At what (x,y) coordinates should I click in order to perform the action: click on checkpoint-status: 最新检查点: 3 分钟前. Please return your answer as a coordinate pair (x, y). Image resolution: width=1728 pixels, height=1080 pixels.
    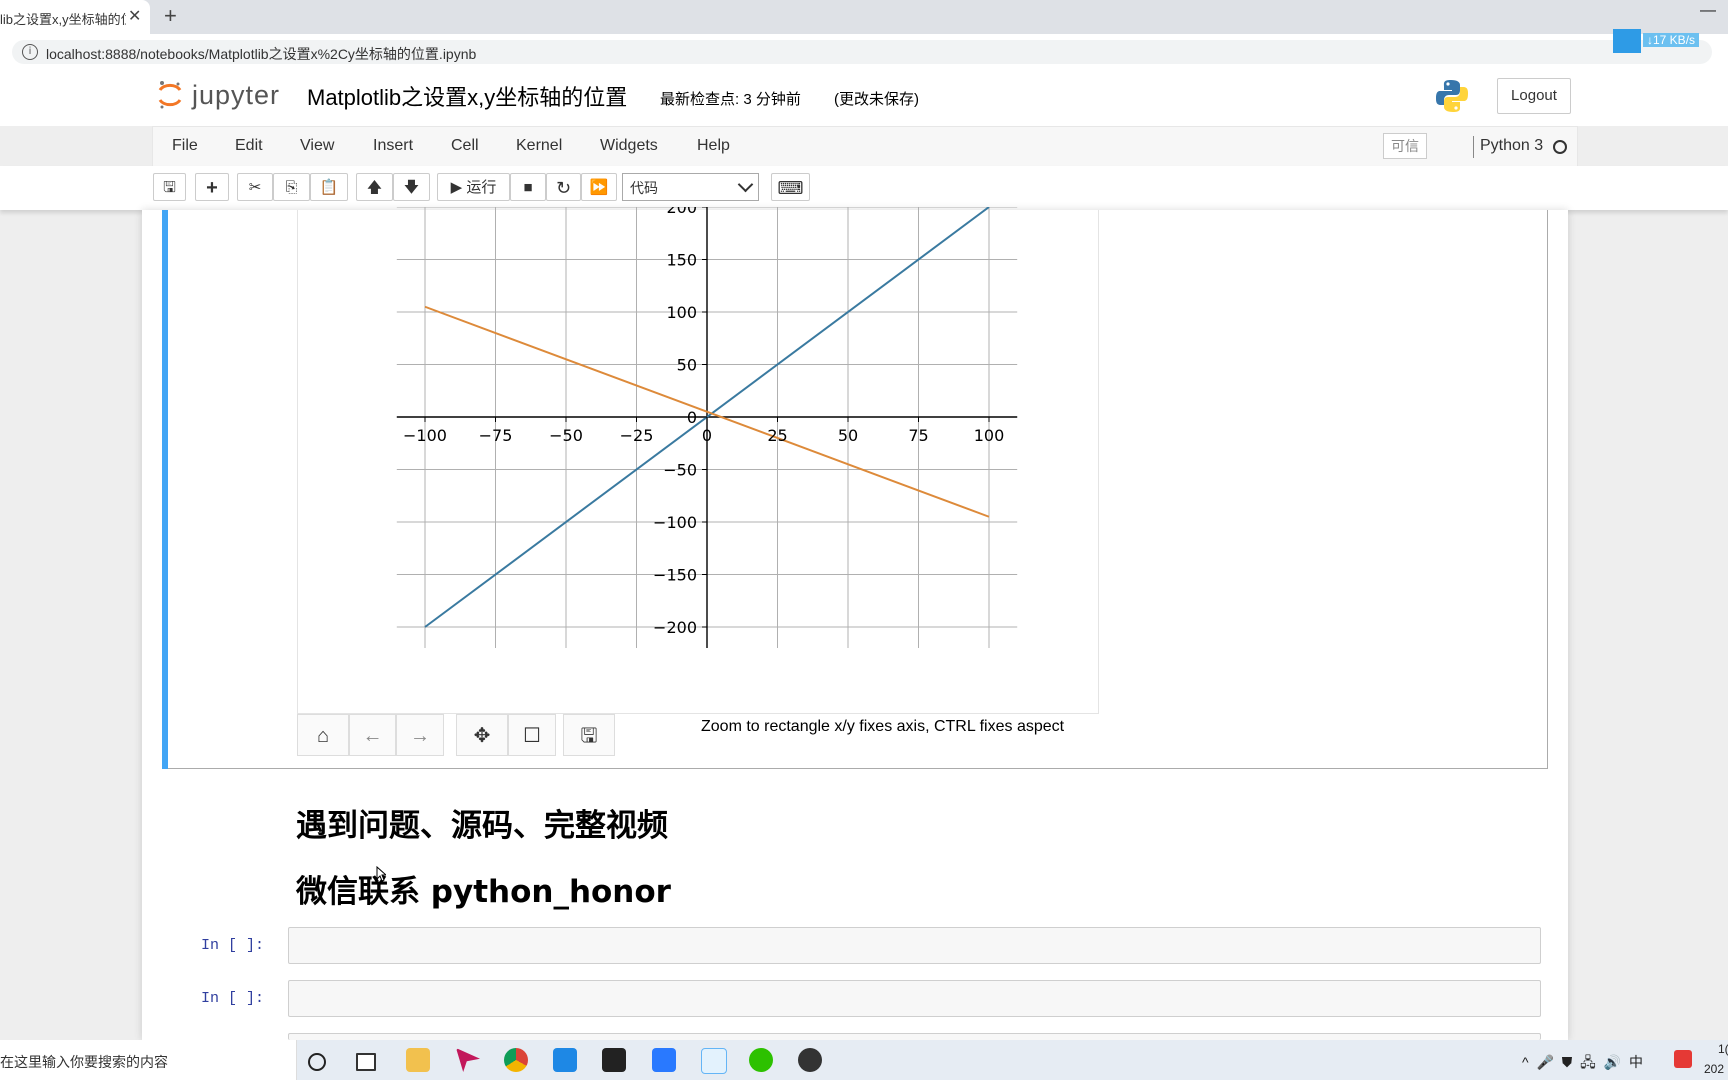
    Looking at the image, I should click on (730, 99).